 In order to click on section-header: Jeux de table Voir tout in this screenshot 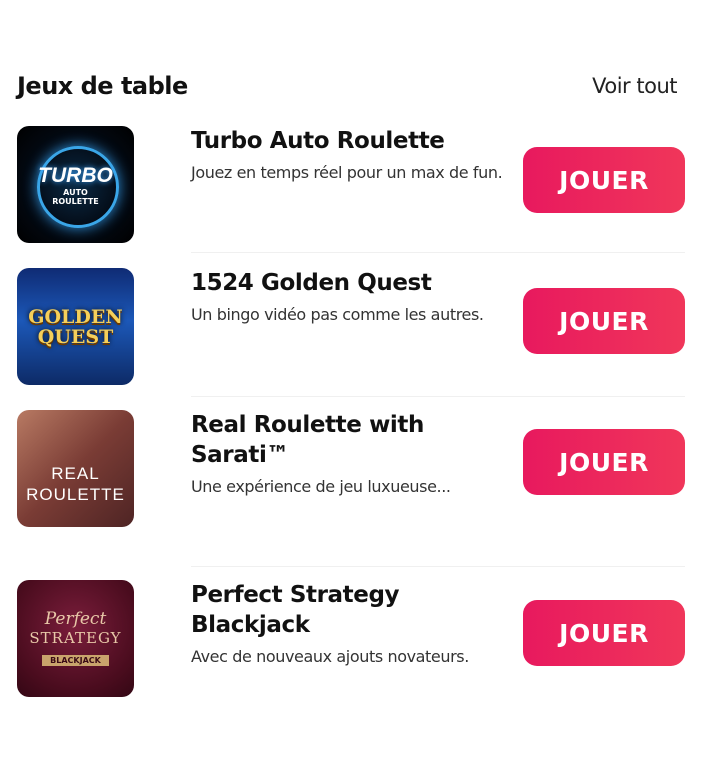, I will do `click(347, 86)`.